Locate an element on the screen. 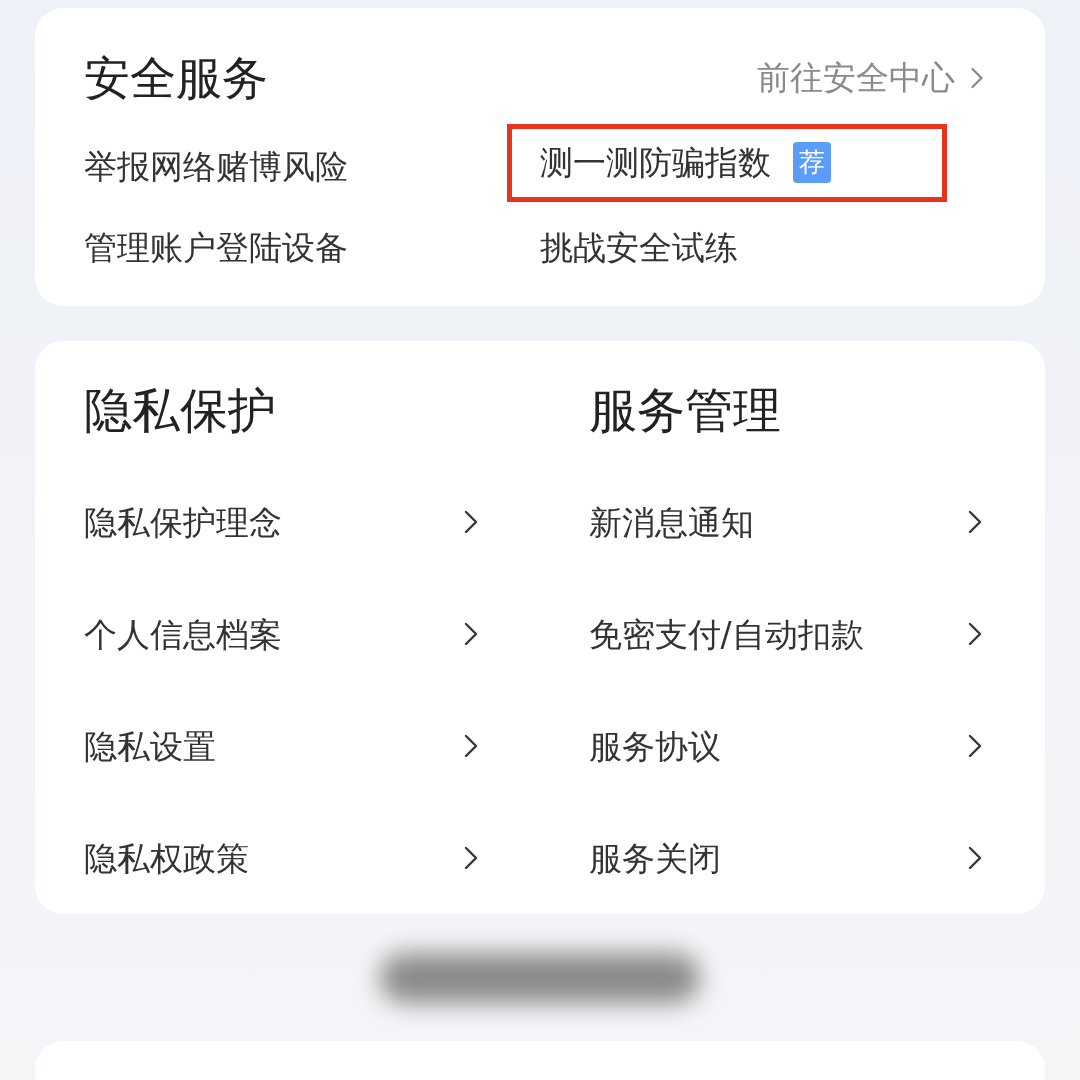 The width and height of the screenshot is (1080, 1080). menu-item: 服务协议 is located at coordinates (791, 746).